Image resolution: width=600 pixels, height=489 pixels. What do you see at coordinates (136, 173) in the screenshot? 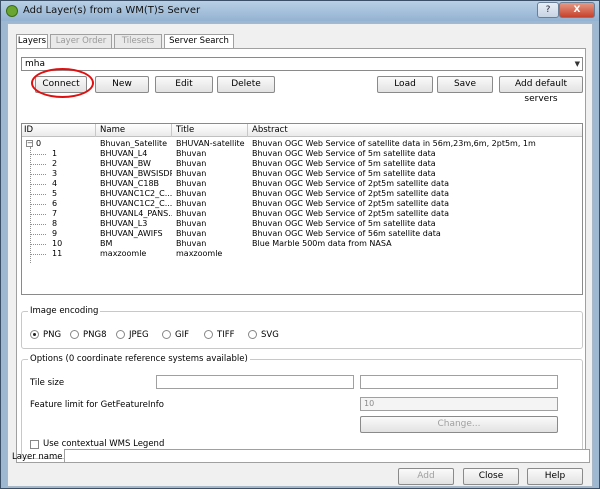
I see `cell-name: BHUVAN_BWSISDP` at bounding box center [136, 173].